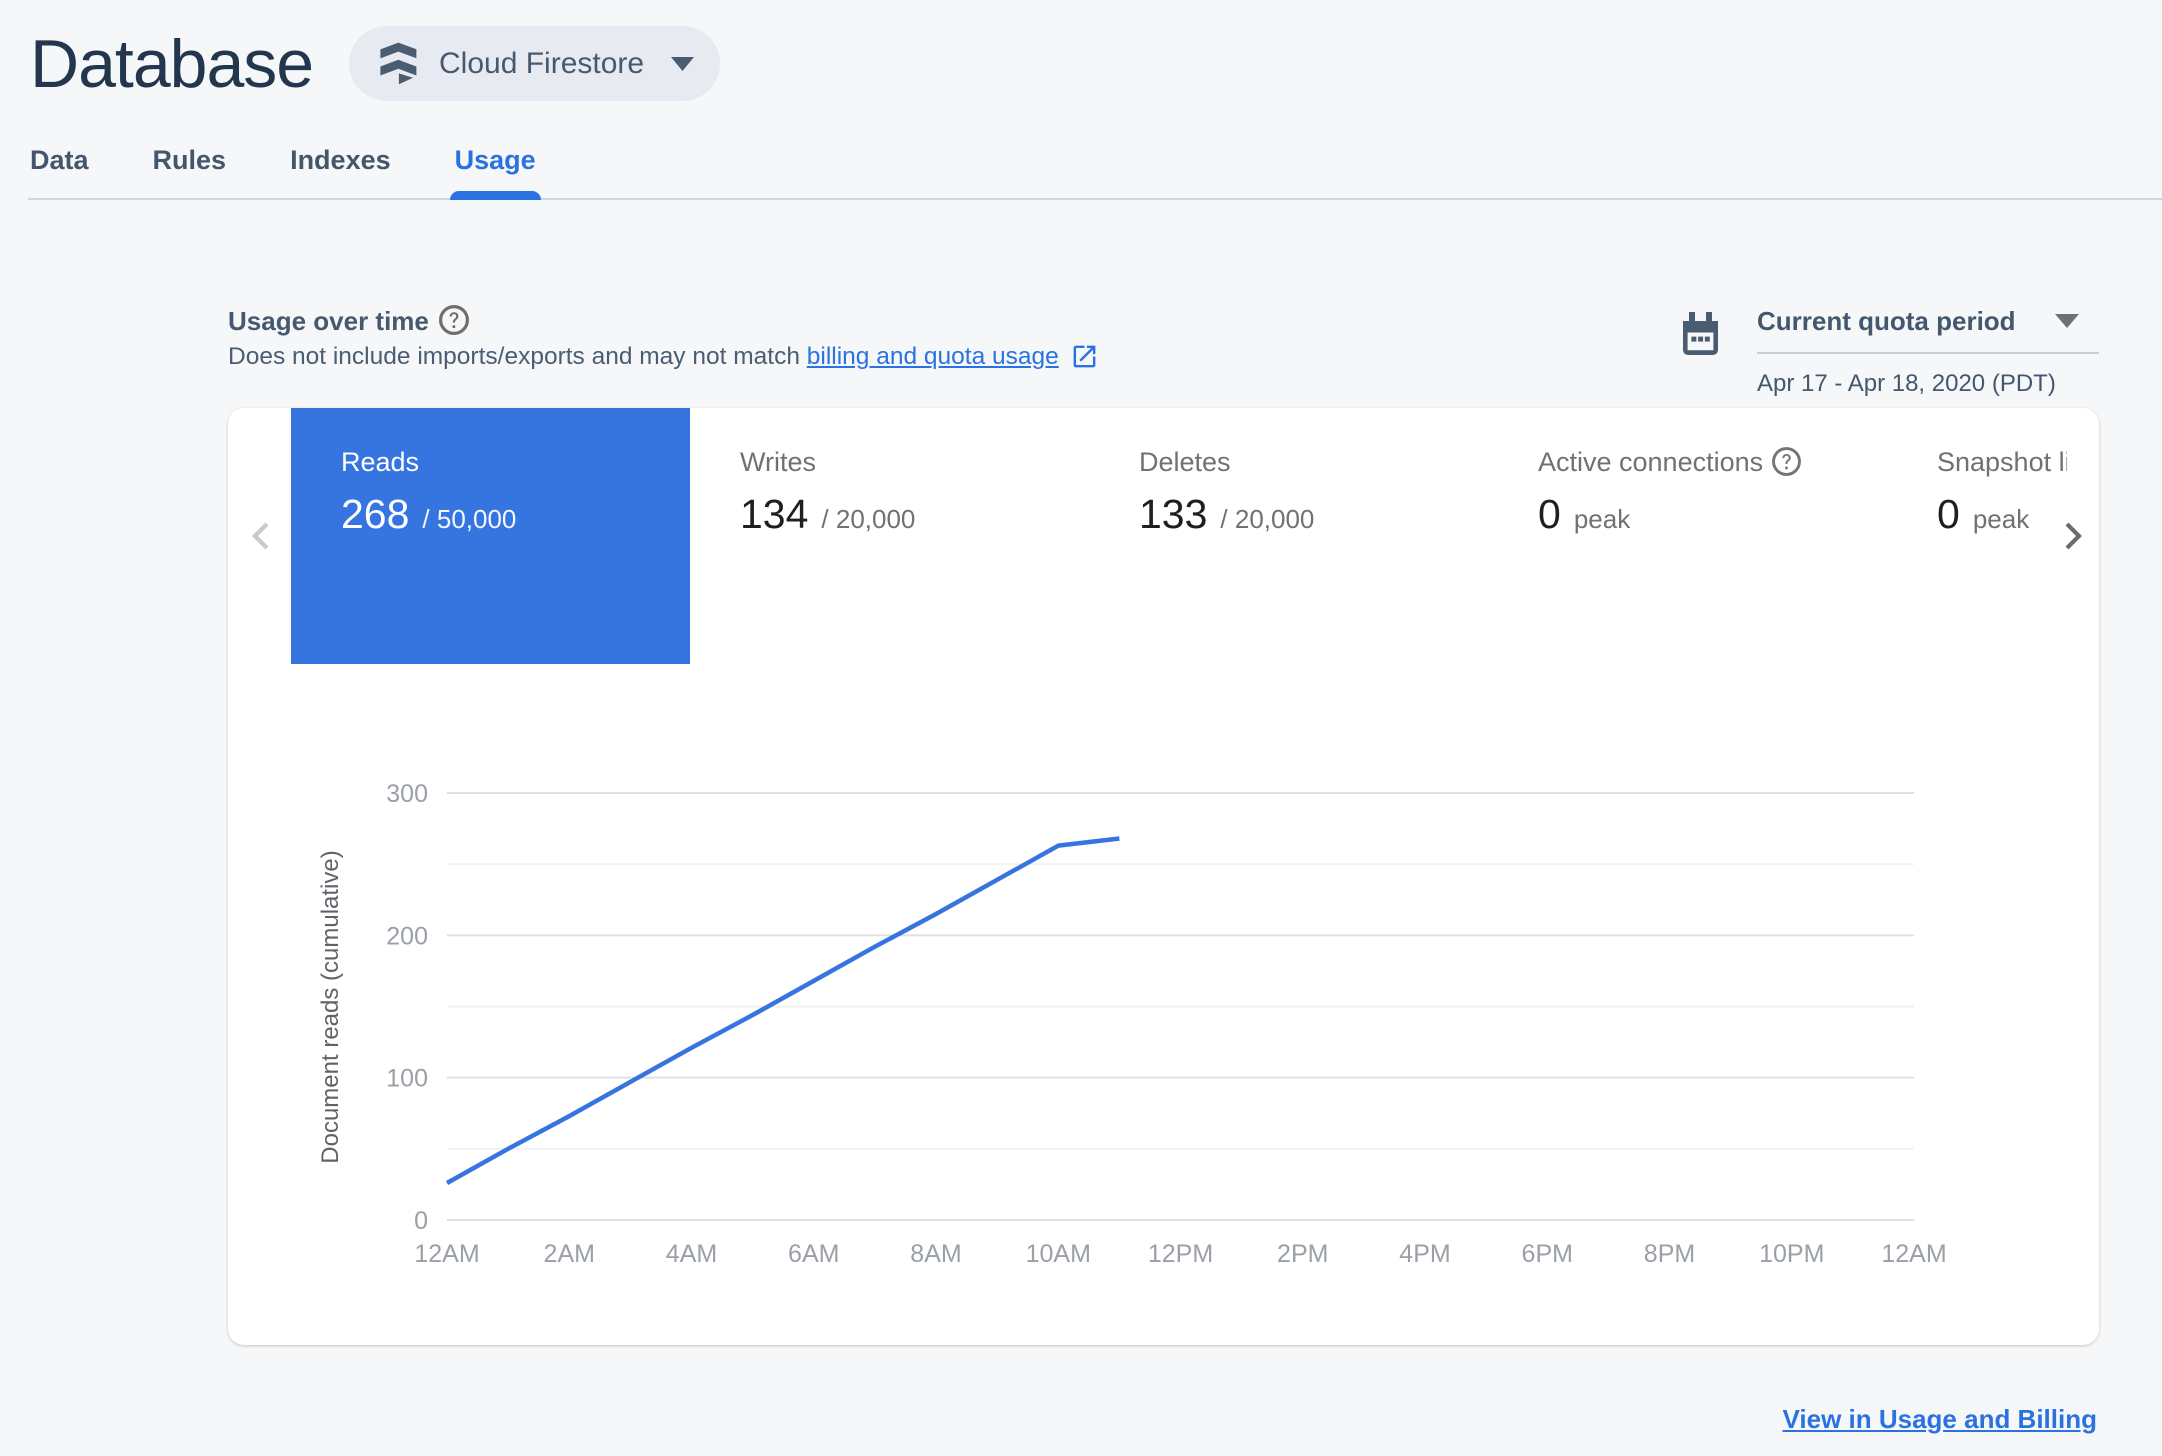 This screenshot has width=2162, height=1456. I want to click on tab-rules: Rules, so click(190, 160).